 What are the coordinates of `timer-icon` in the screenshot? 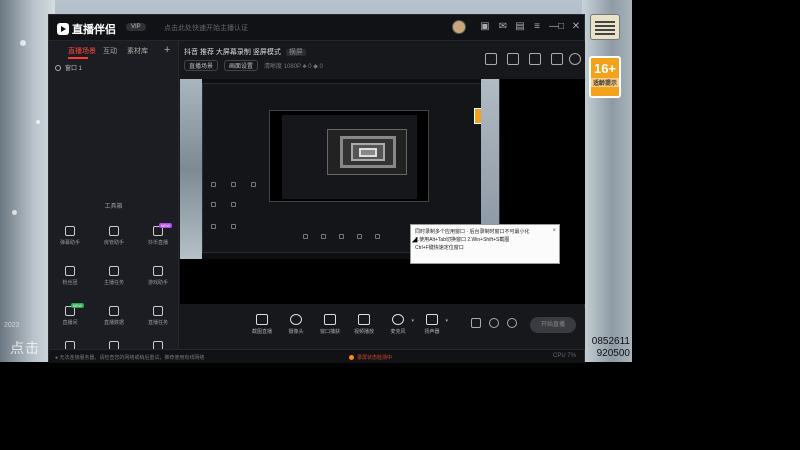 It's located at (494, 323).